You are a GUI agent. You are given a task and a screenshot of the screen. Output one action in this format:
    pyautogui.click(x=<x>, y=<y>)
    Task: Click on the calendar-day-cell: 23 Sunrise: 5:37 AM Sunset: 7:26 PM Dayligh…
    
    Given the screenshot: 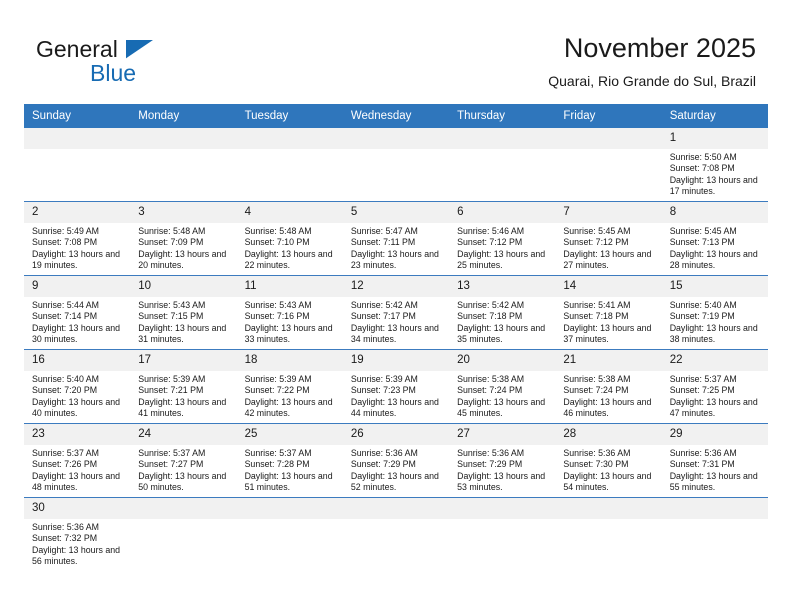 What is the action you would take?
    pyautogui.click(x=77, y=460)
    